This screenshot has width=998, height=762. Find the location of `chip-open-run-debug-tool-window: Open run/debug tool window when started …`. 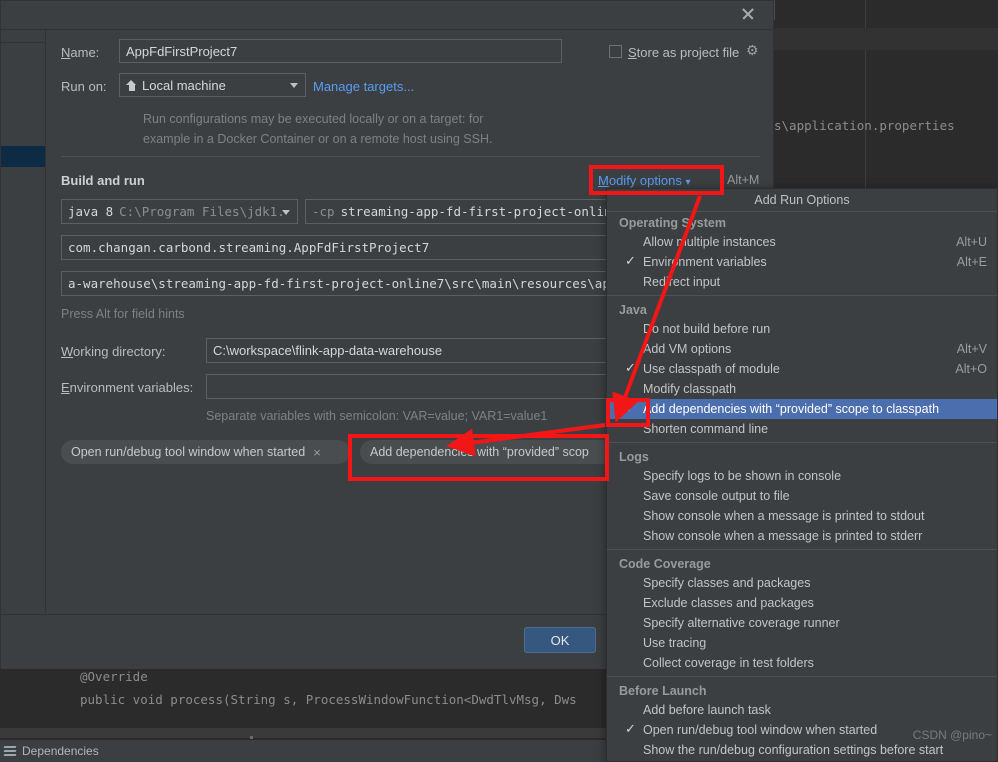

chip-open-run-debug-tool-window: Open run/debug tool window when started … is located at coordinates (205, 452).